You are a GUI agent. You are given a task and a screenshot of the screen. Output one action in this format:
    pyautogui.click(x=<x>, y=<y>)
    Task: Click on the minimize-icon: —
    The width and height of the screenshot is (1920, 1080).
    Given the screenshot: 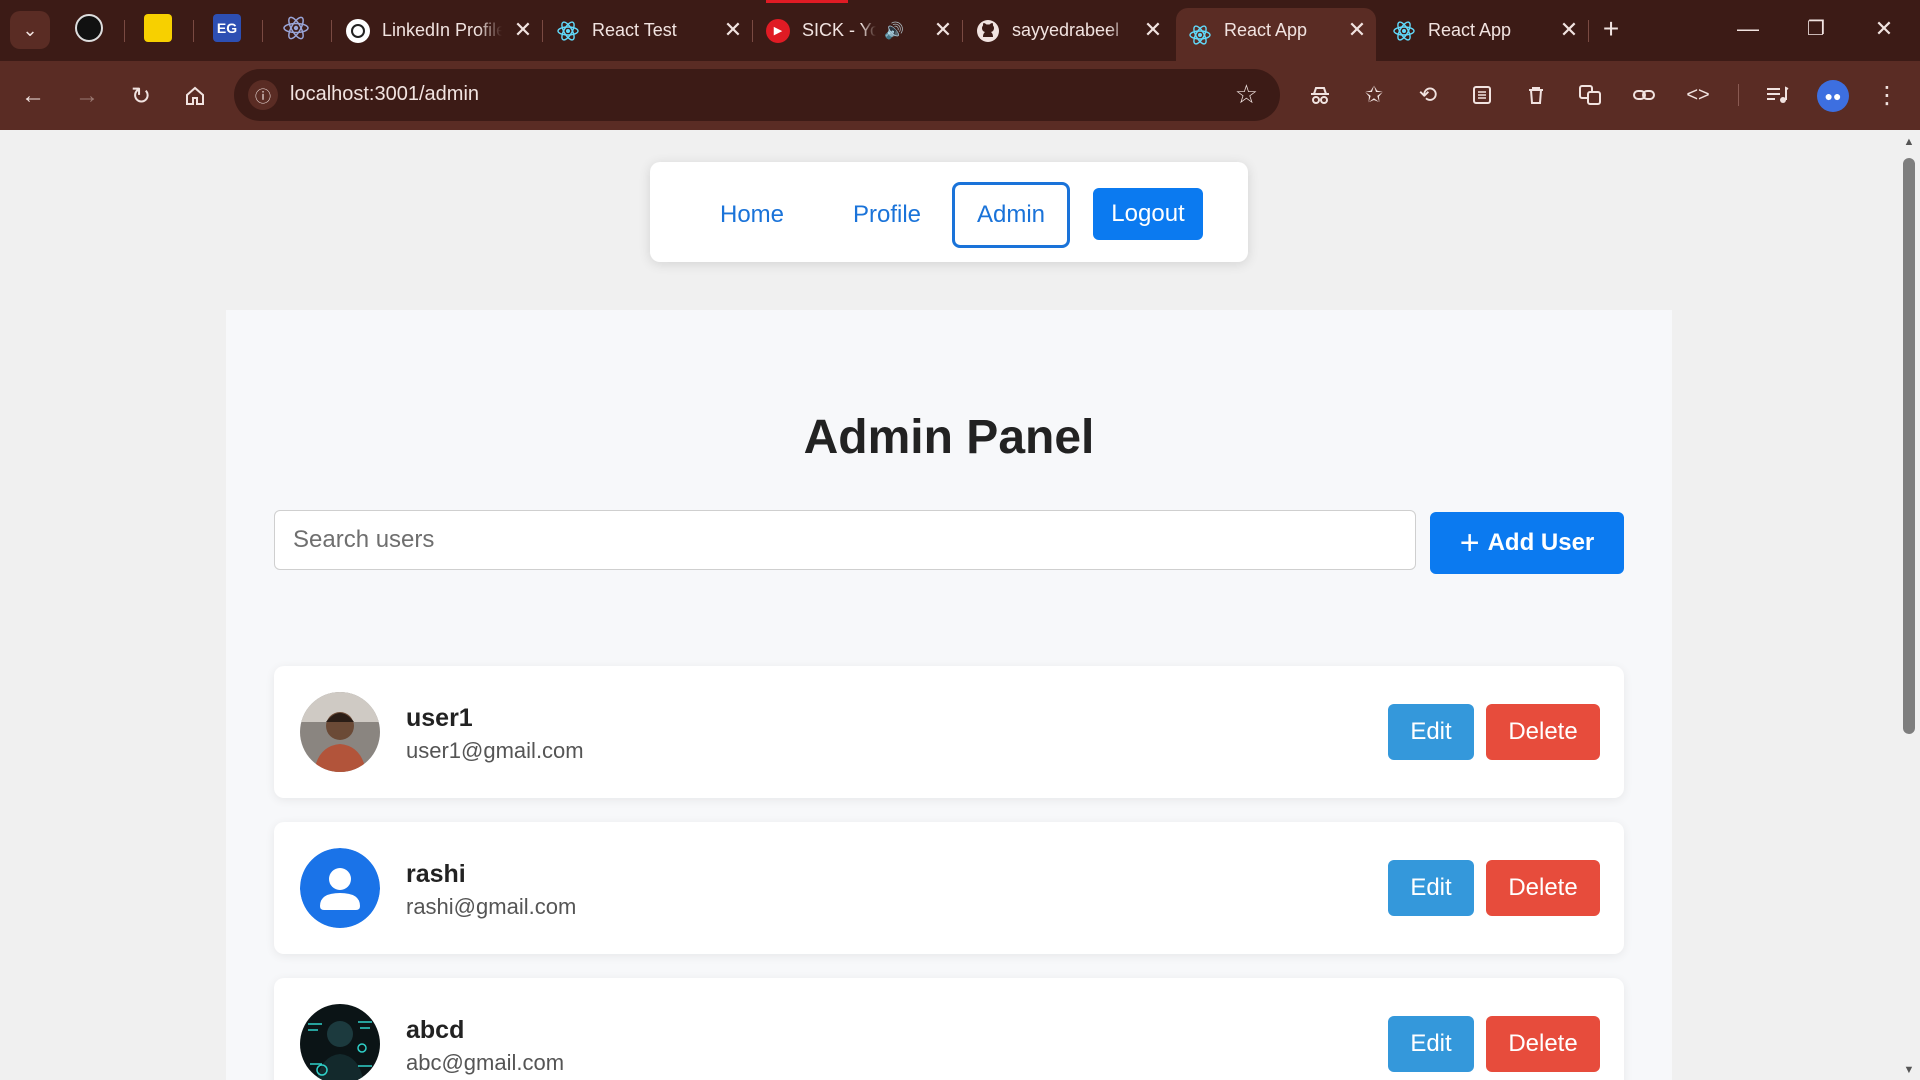 What is the action you would take?
    pyautogui.click(x=1748, y=29)
    